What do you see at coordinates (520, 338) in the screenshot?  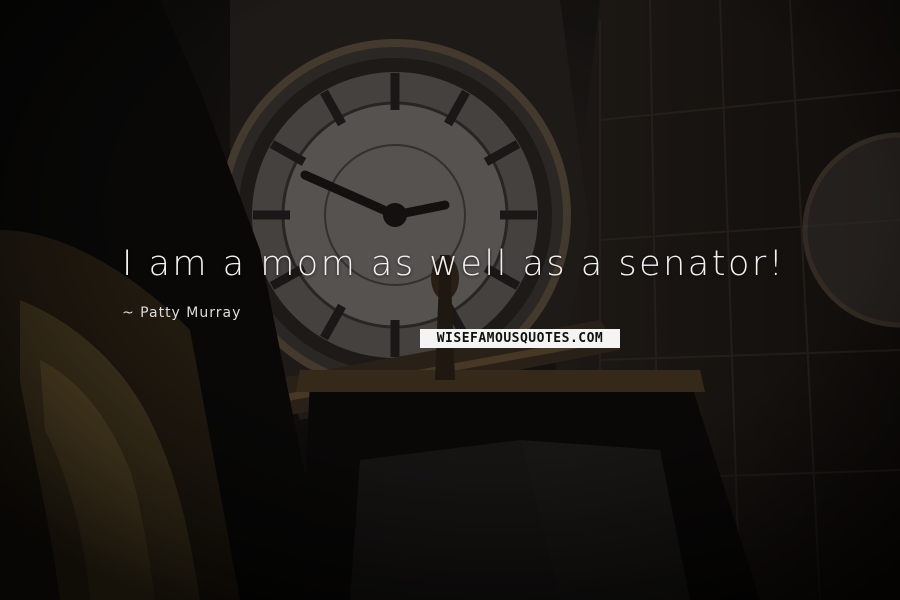 I see `watermark-logo: WISEFAMOUSQUOTES.COM` at bounding box center [520, 338].